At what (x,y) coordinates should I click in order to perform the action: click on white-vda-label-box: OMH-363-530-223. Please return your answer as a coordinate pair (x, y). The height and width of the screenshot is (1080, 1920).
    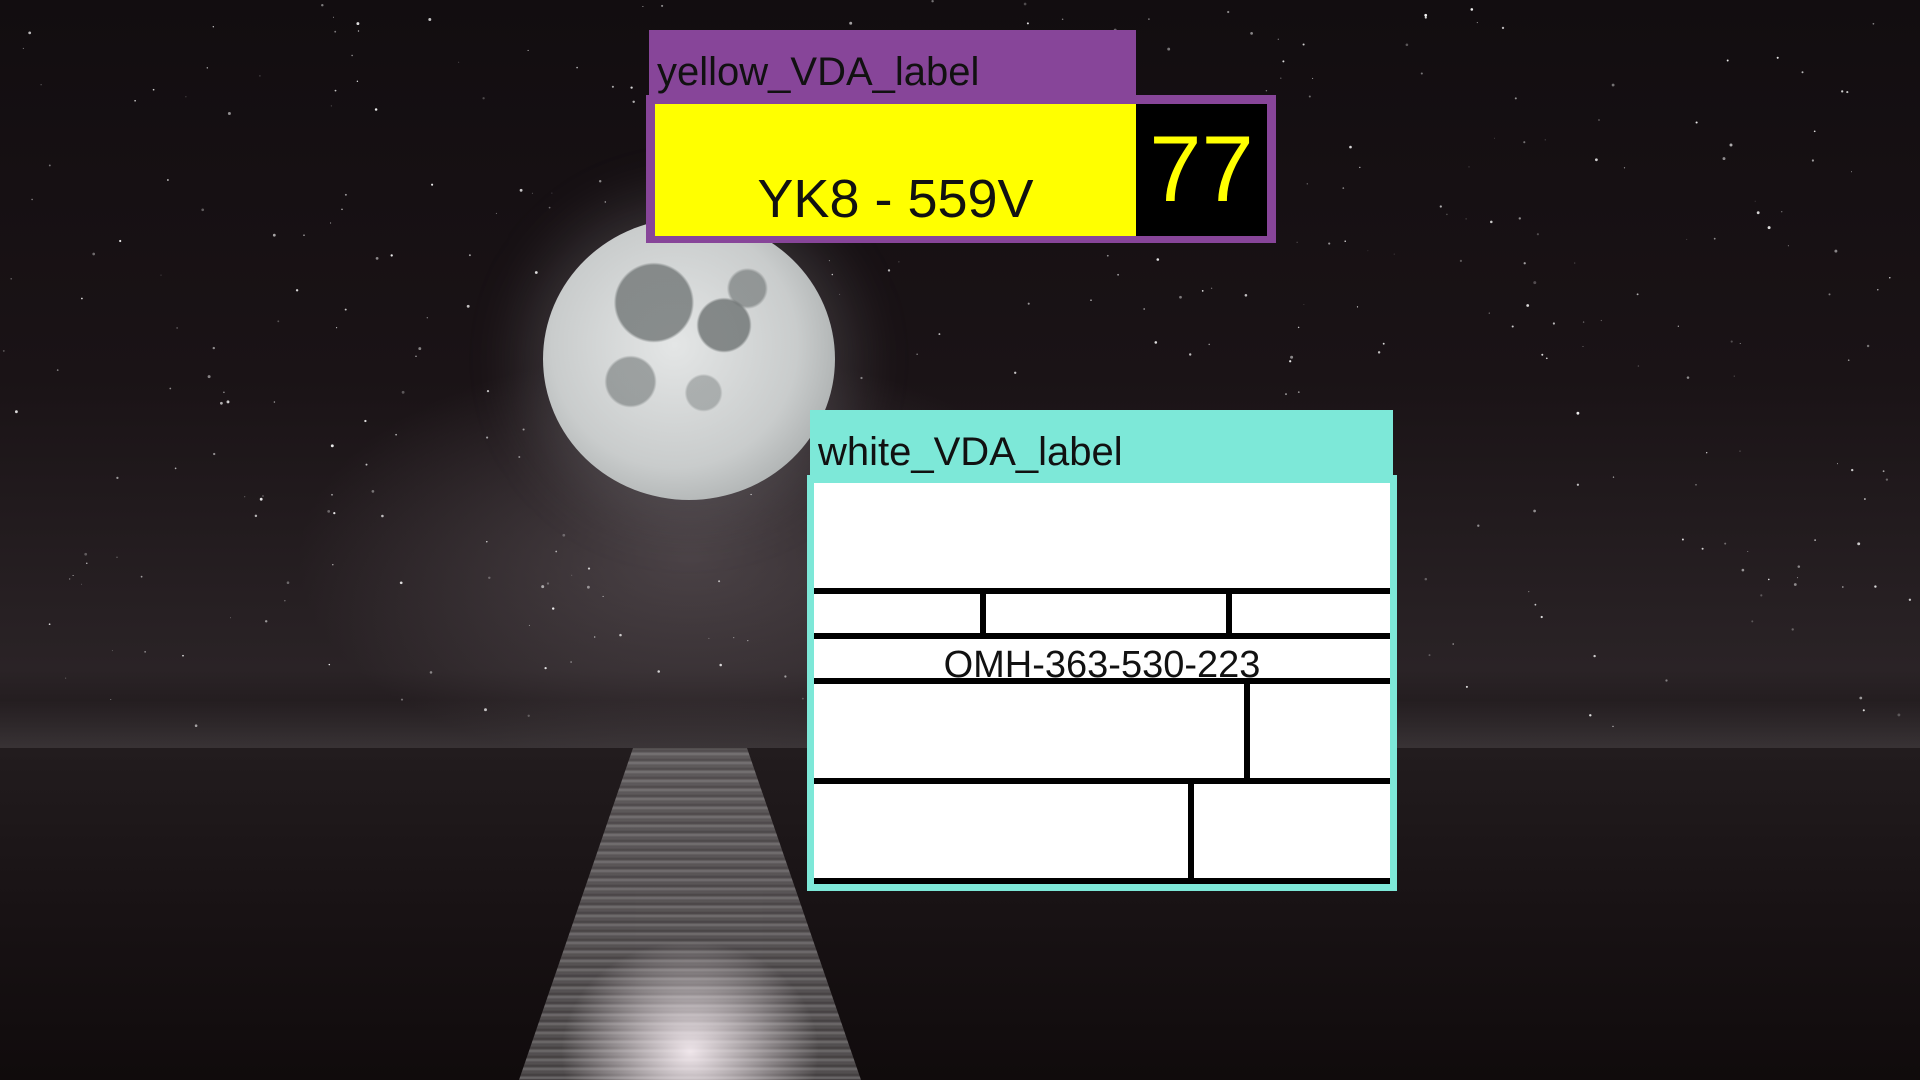
    Looking at the image, I should click on (1102, 683).